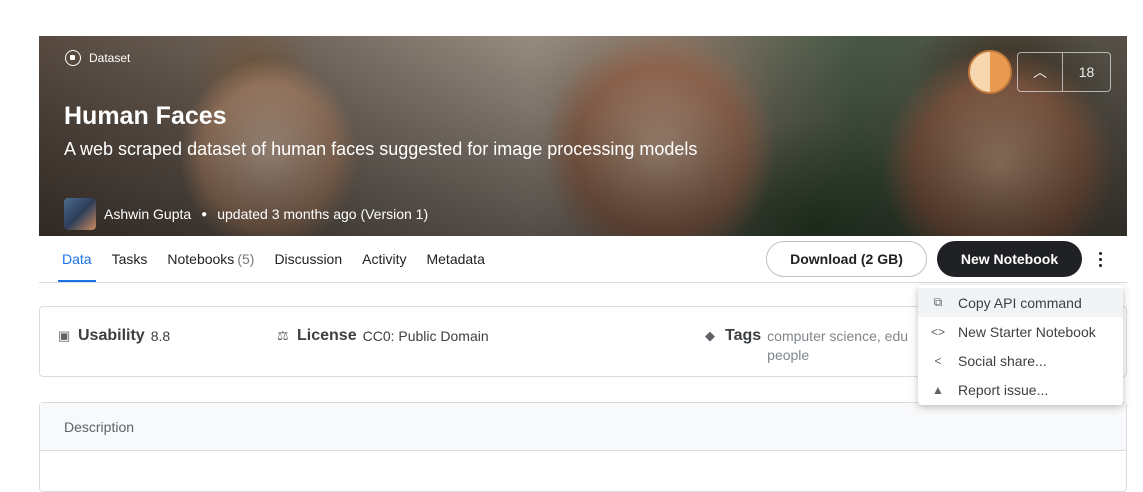  I want to click on tab-metadata: Metadata, so click(455, 259).